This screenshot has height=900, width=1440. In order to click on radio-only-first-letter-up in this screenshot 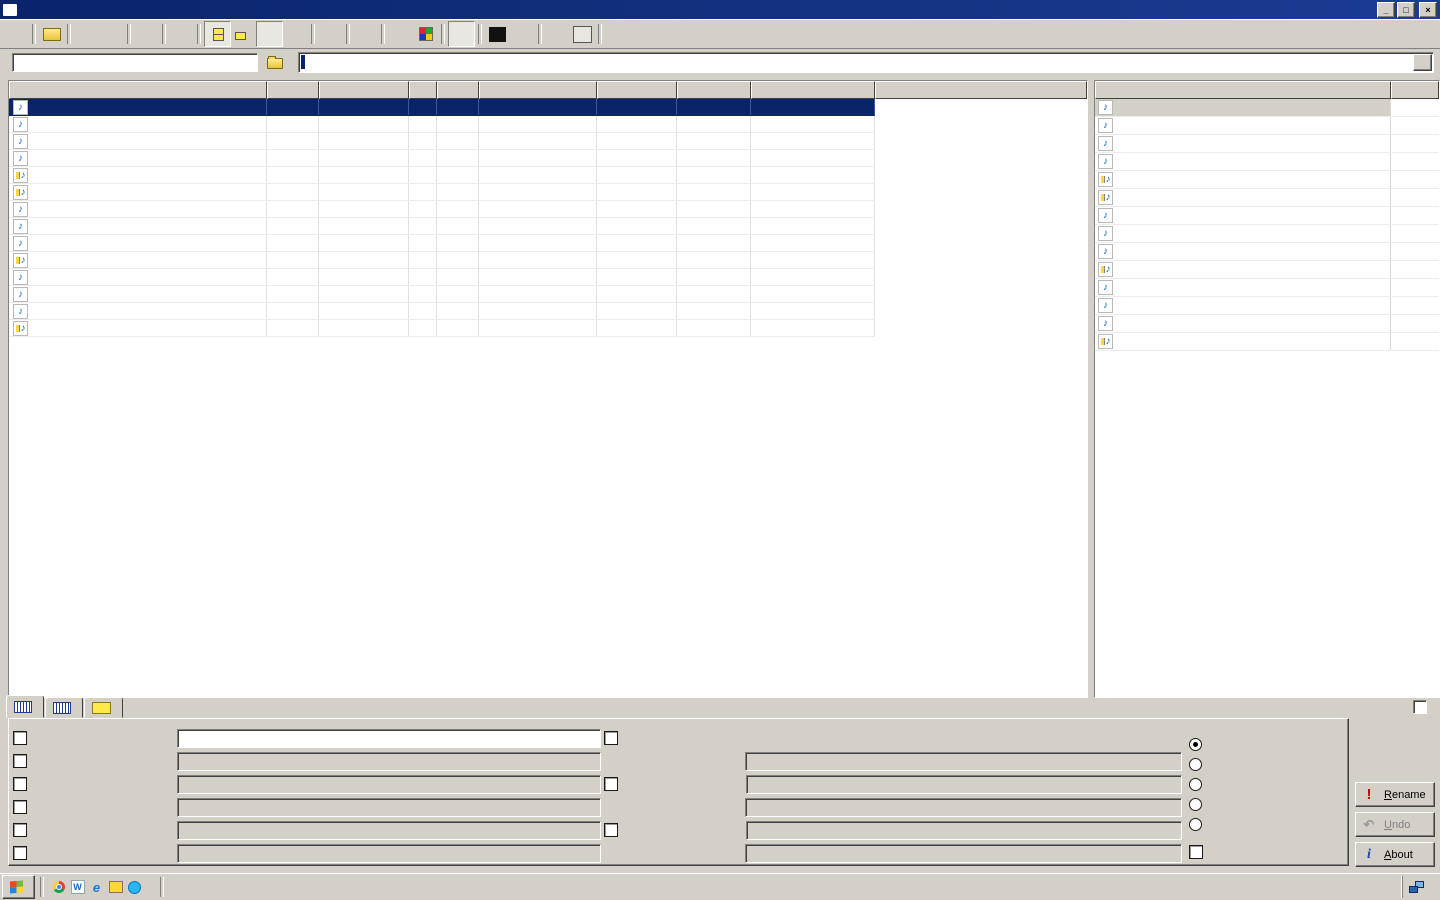, I will do `click(1195, 824)`.